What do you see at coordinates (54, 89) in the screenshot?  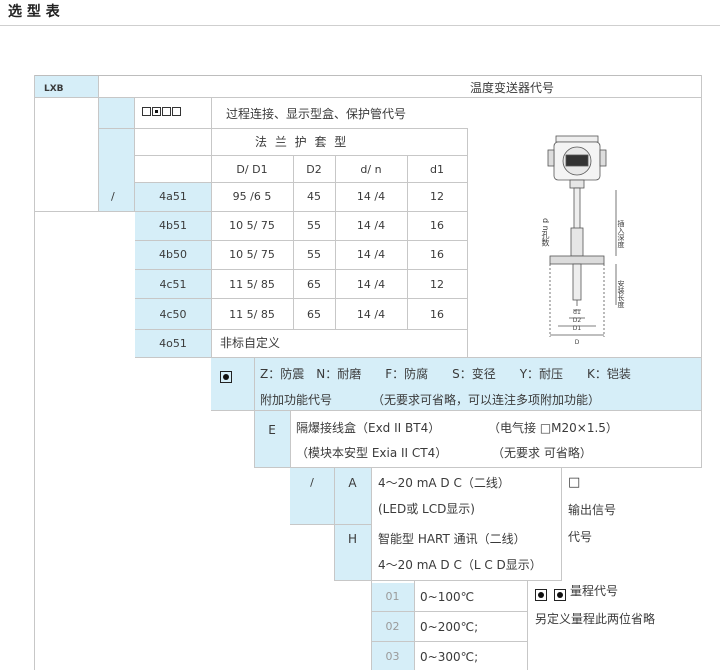 I see `model-code: LXB` at bounding box center [54, 89].